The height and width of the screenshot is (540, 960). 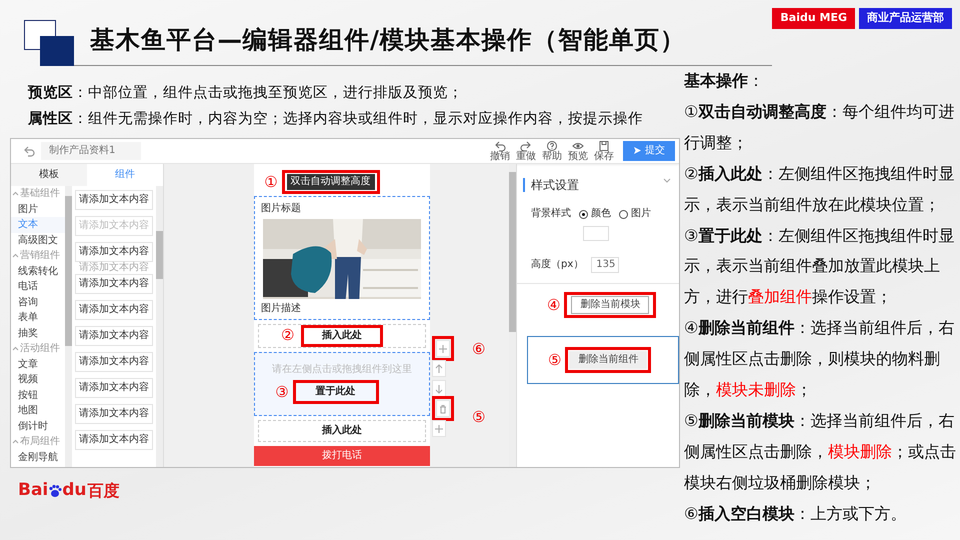 I want to click on chevron-icon, so click(x=667, y=180).